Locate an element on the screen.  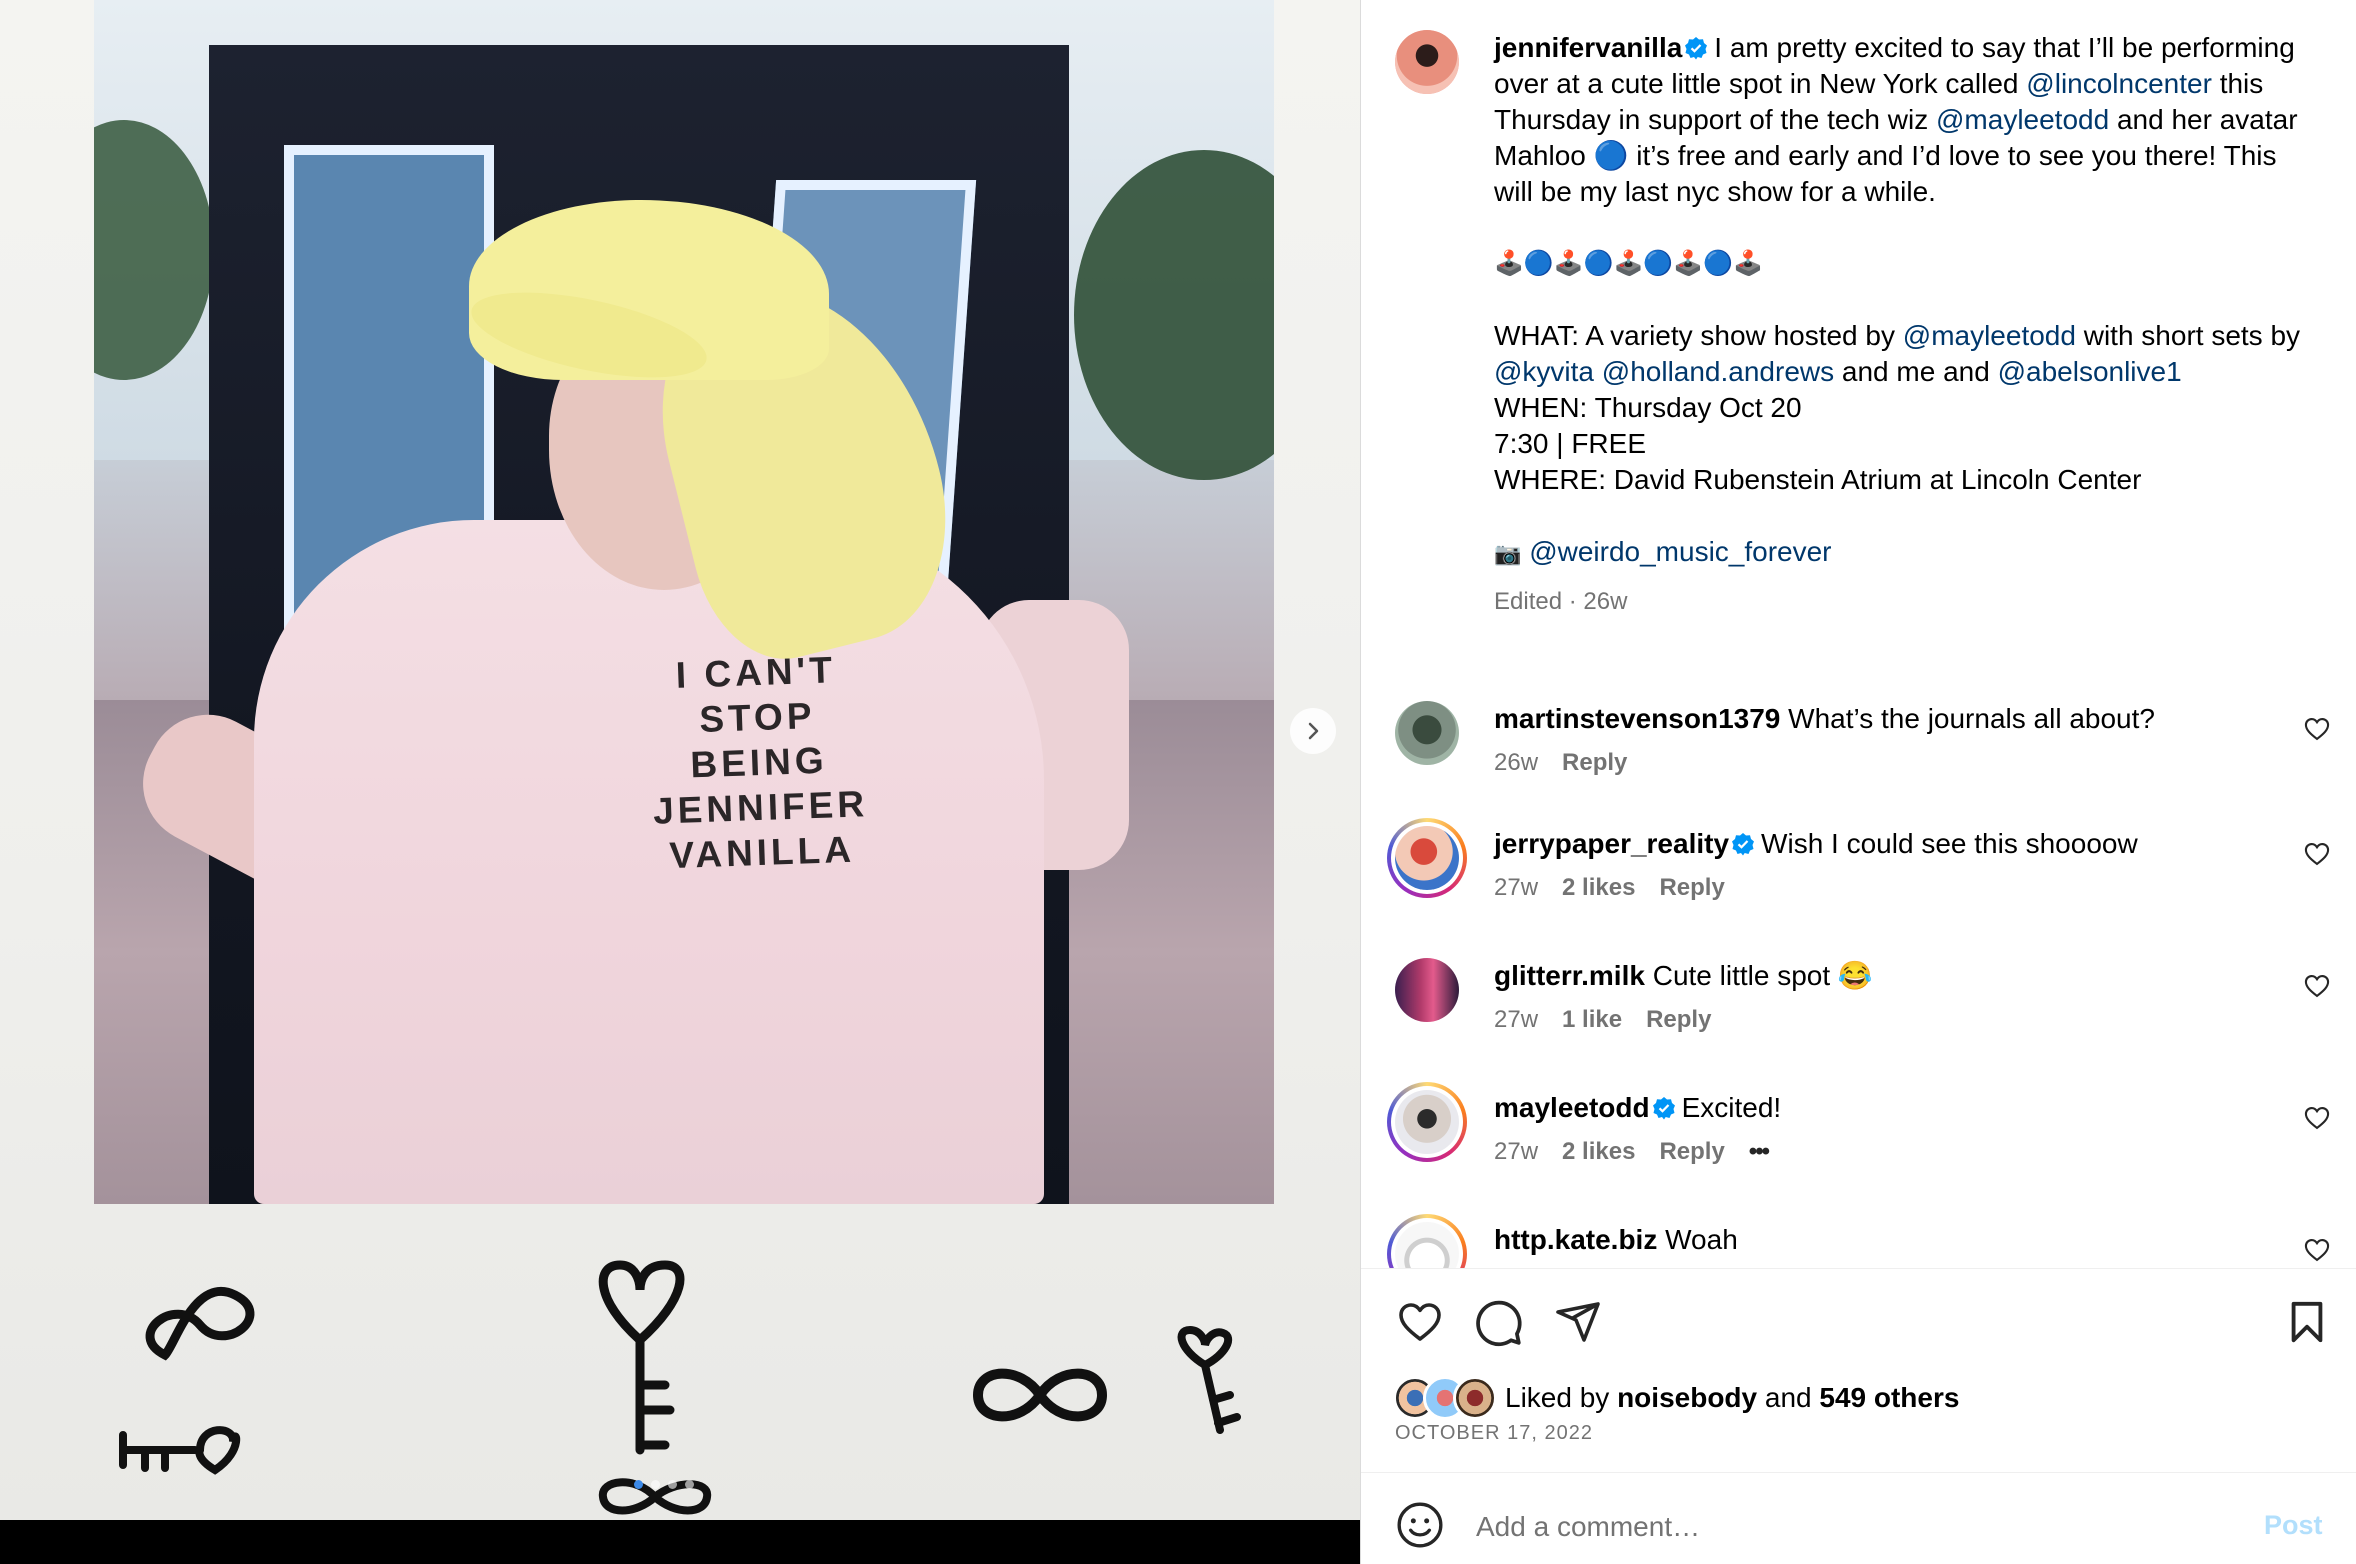
bookmark-icon is located at coordinates (2307, 1322).